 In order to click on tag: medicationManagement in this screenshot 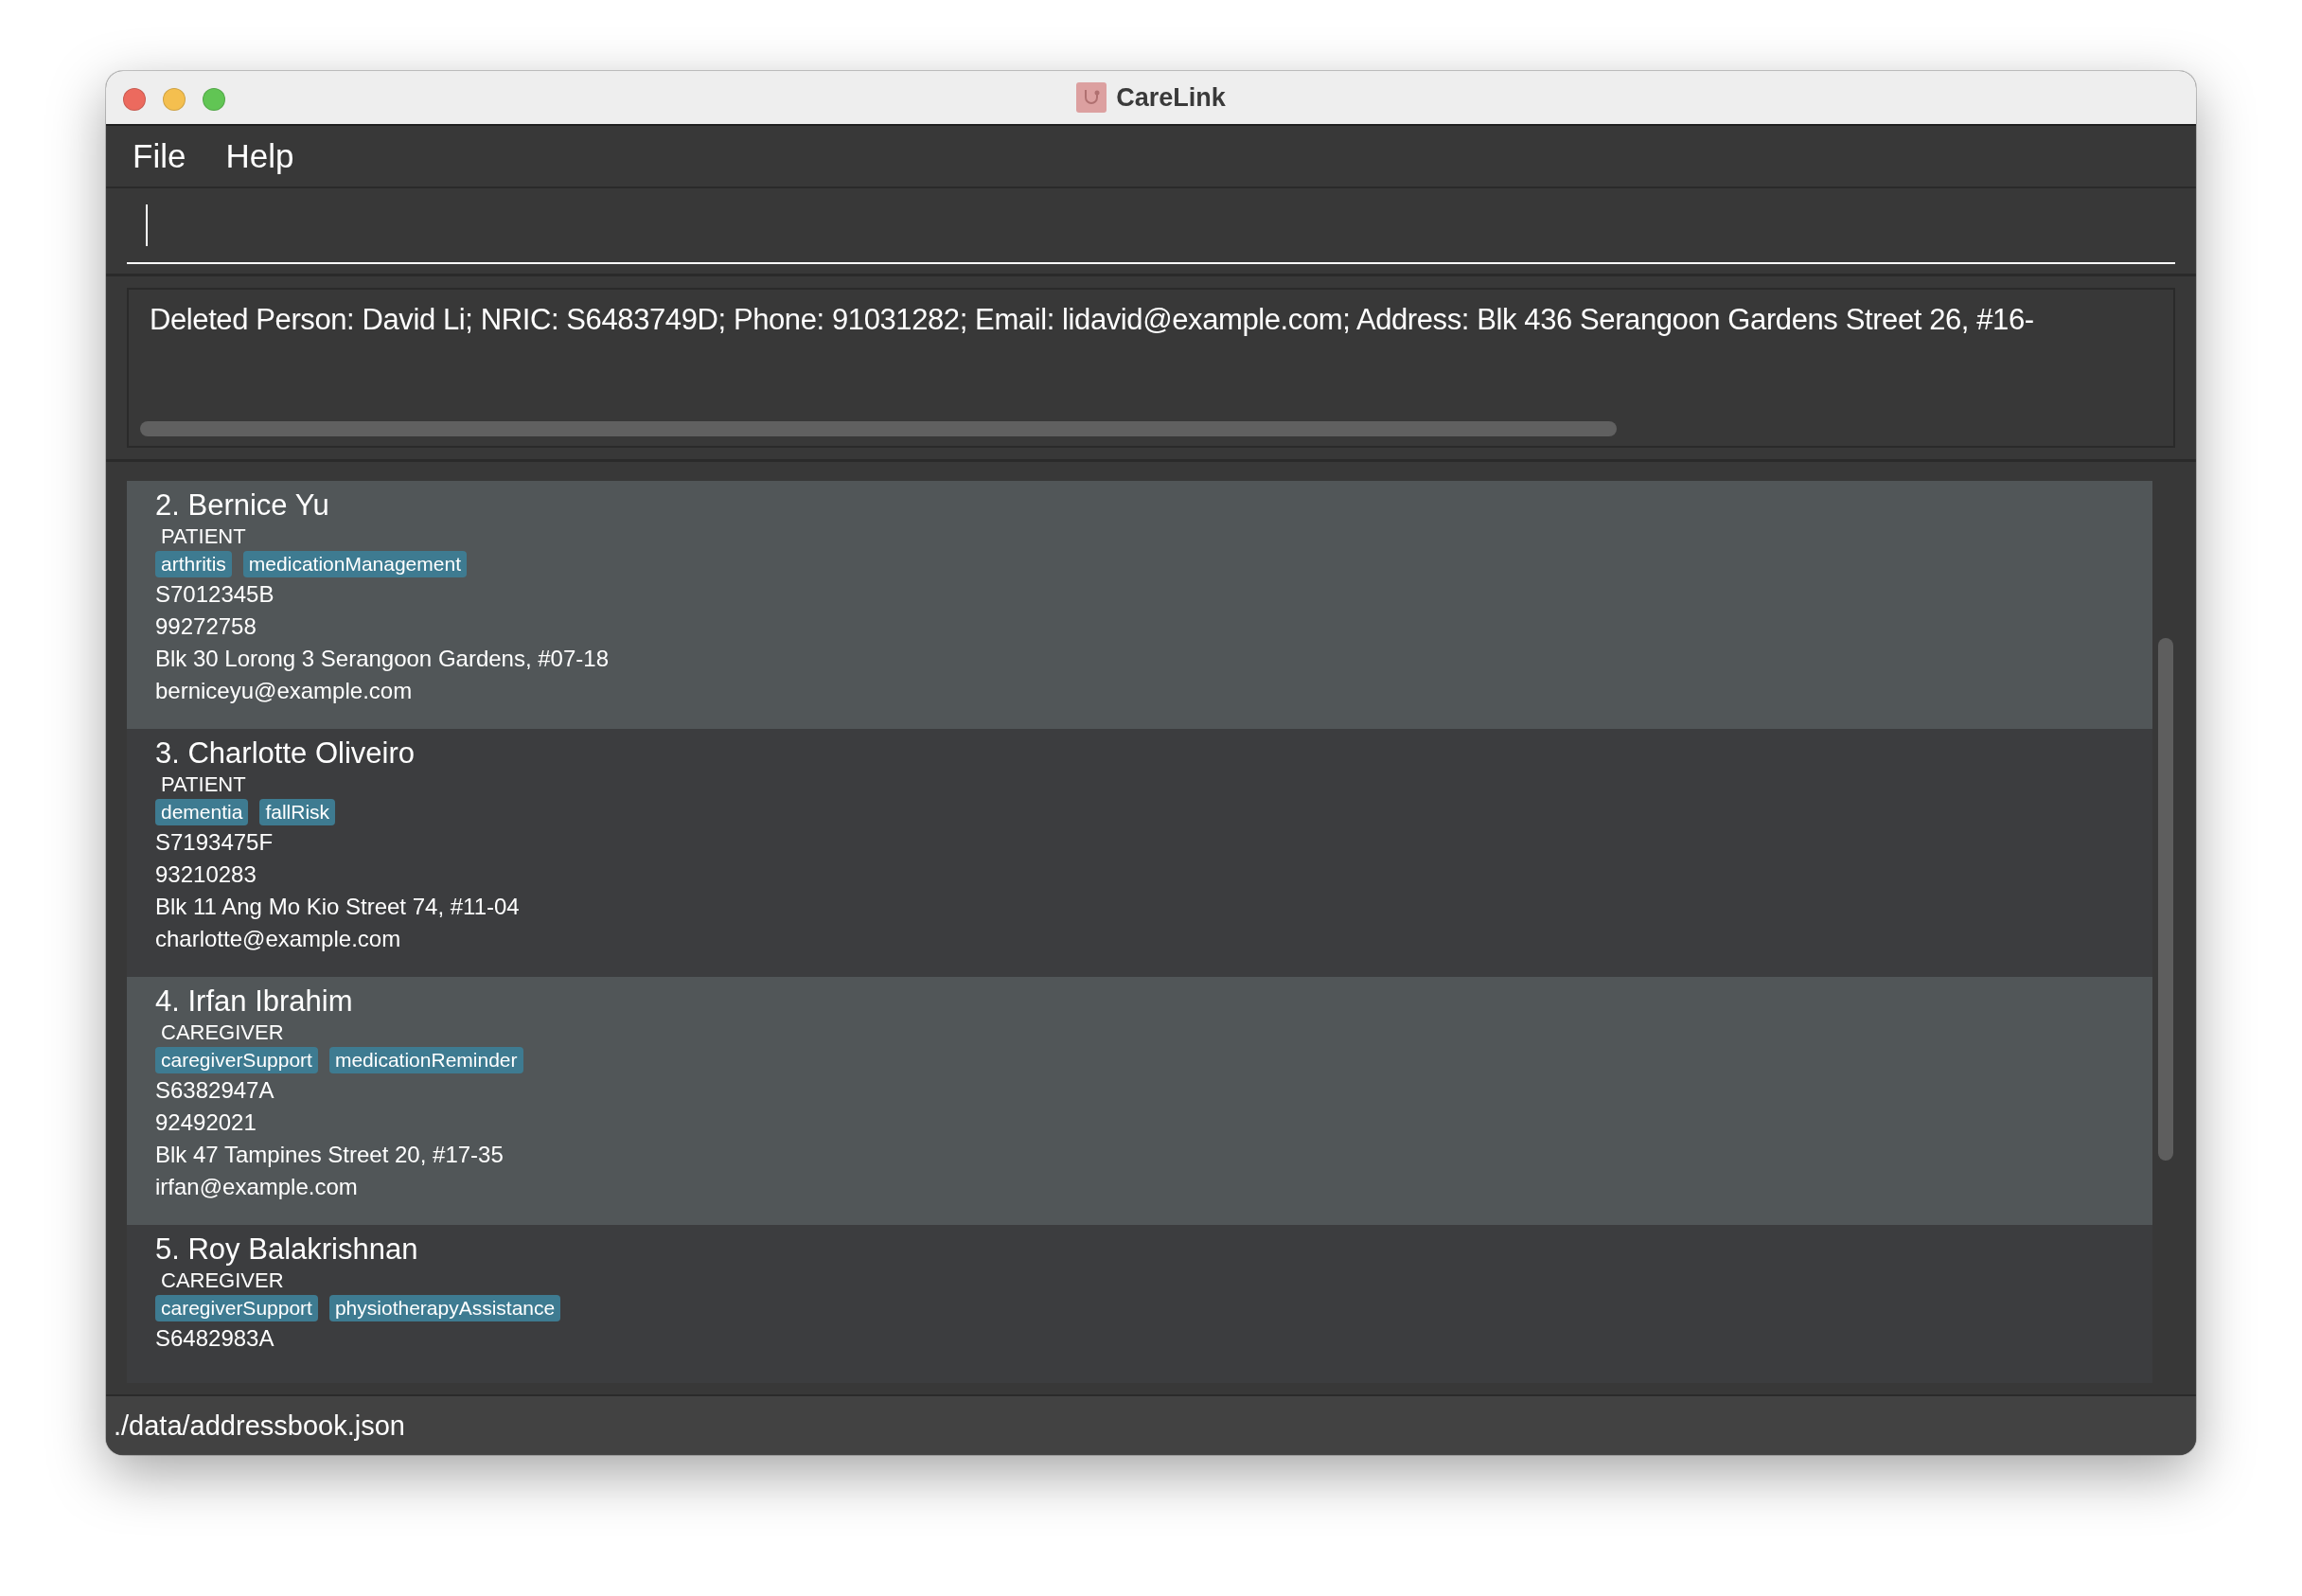, I will do `click(354, 564)`.